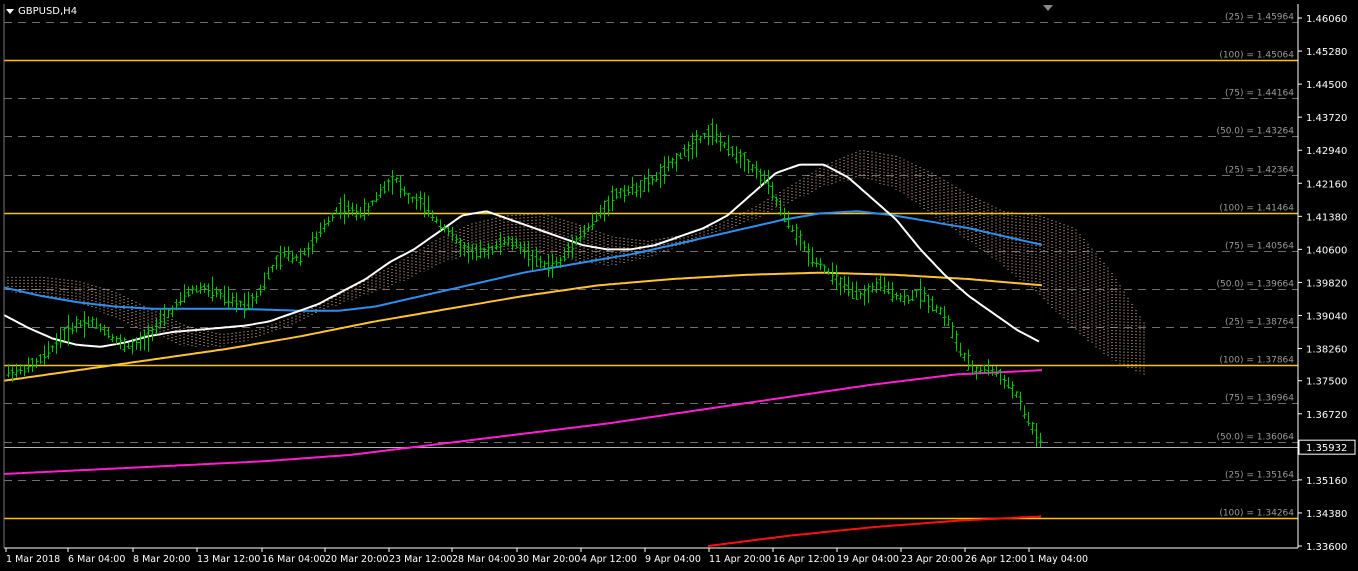  What do you see at coordinates (420, 559) in the screenshot?
I see `x-tick-label: 23 Mar 12:00` at bounding box center [420, 559].